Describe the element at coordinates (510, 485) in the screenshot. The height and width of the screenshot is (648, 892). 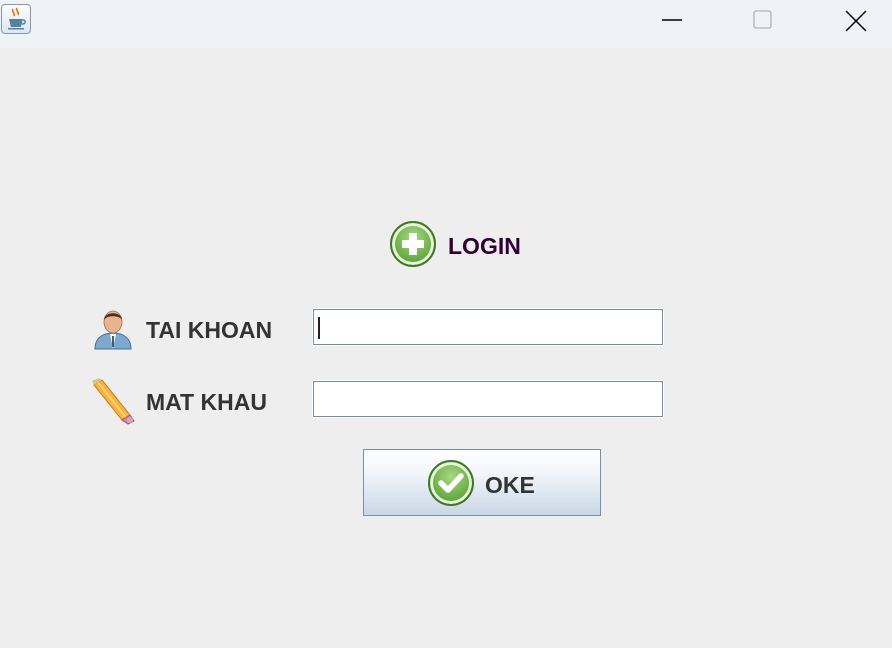
I see `oke-button-label: OKE` at that location.